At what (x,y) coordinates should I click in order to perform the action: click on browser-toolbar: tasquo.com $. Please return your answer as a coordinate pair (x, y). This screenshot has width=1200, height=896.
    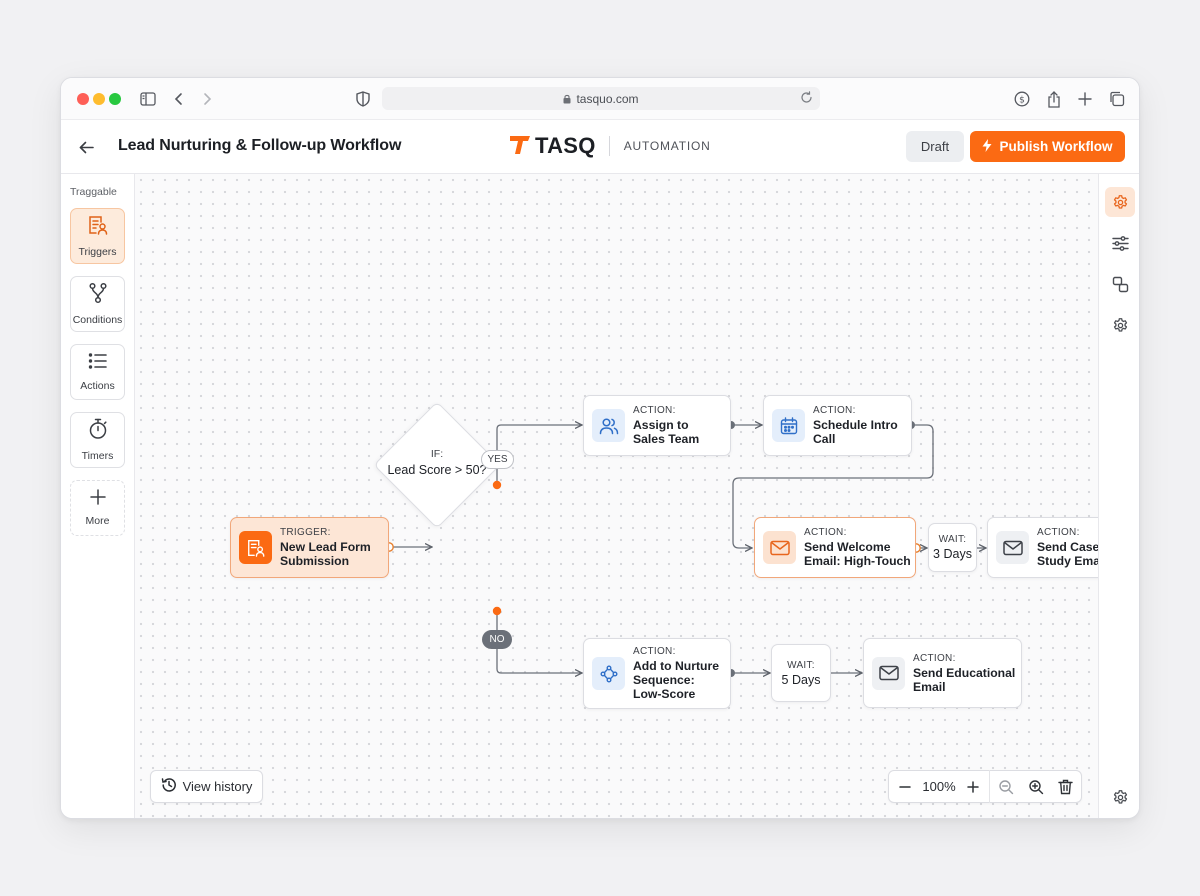
    Looking at the image, I should click on (600, 99).